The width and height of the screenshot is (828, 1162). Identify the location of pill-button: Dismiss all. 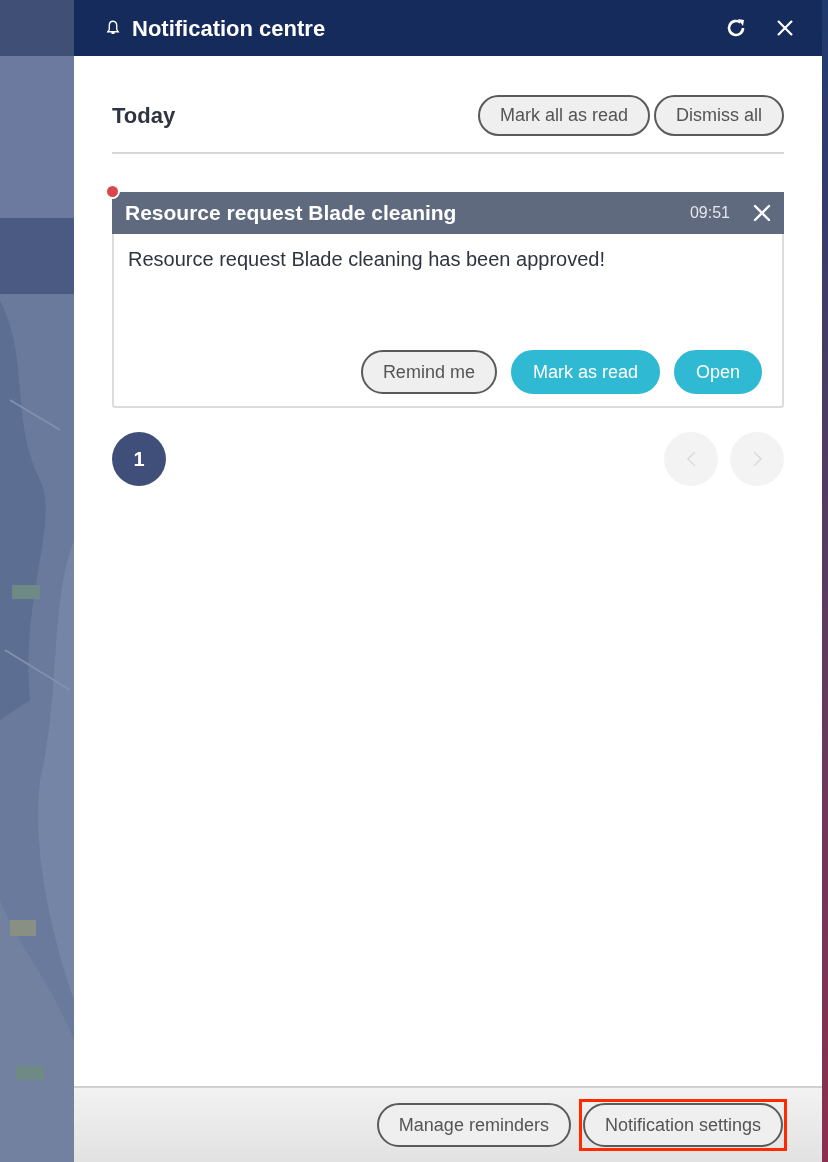
(719, 115).